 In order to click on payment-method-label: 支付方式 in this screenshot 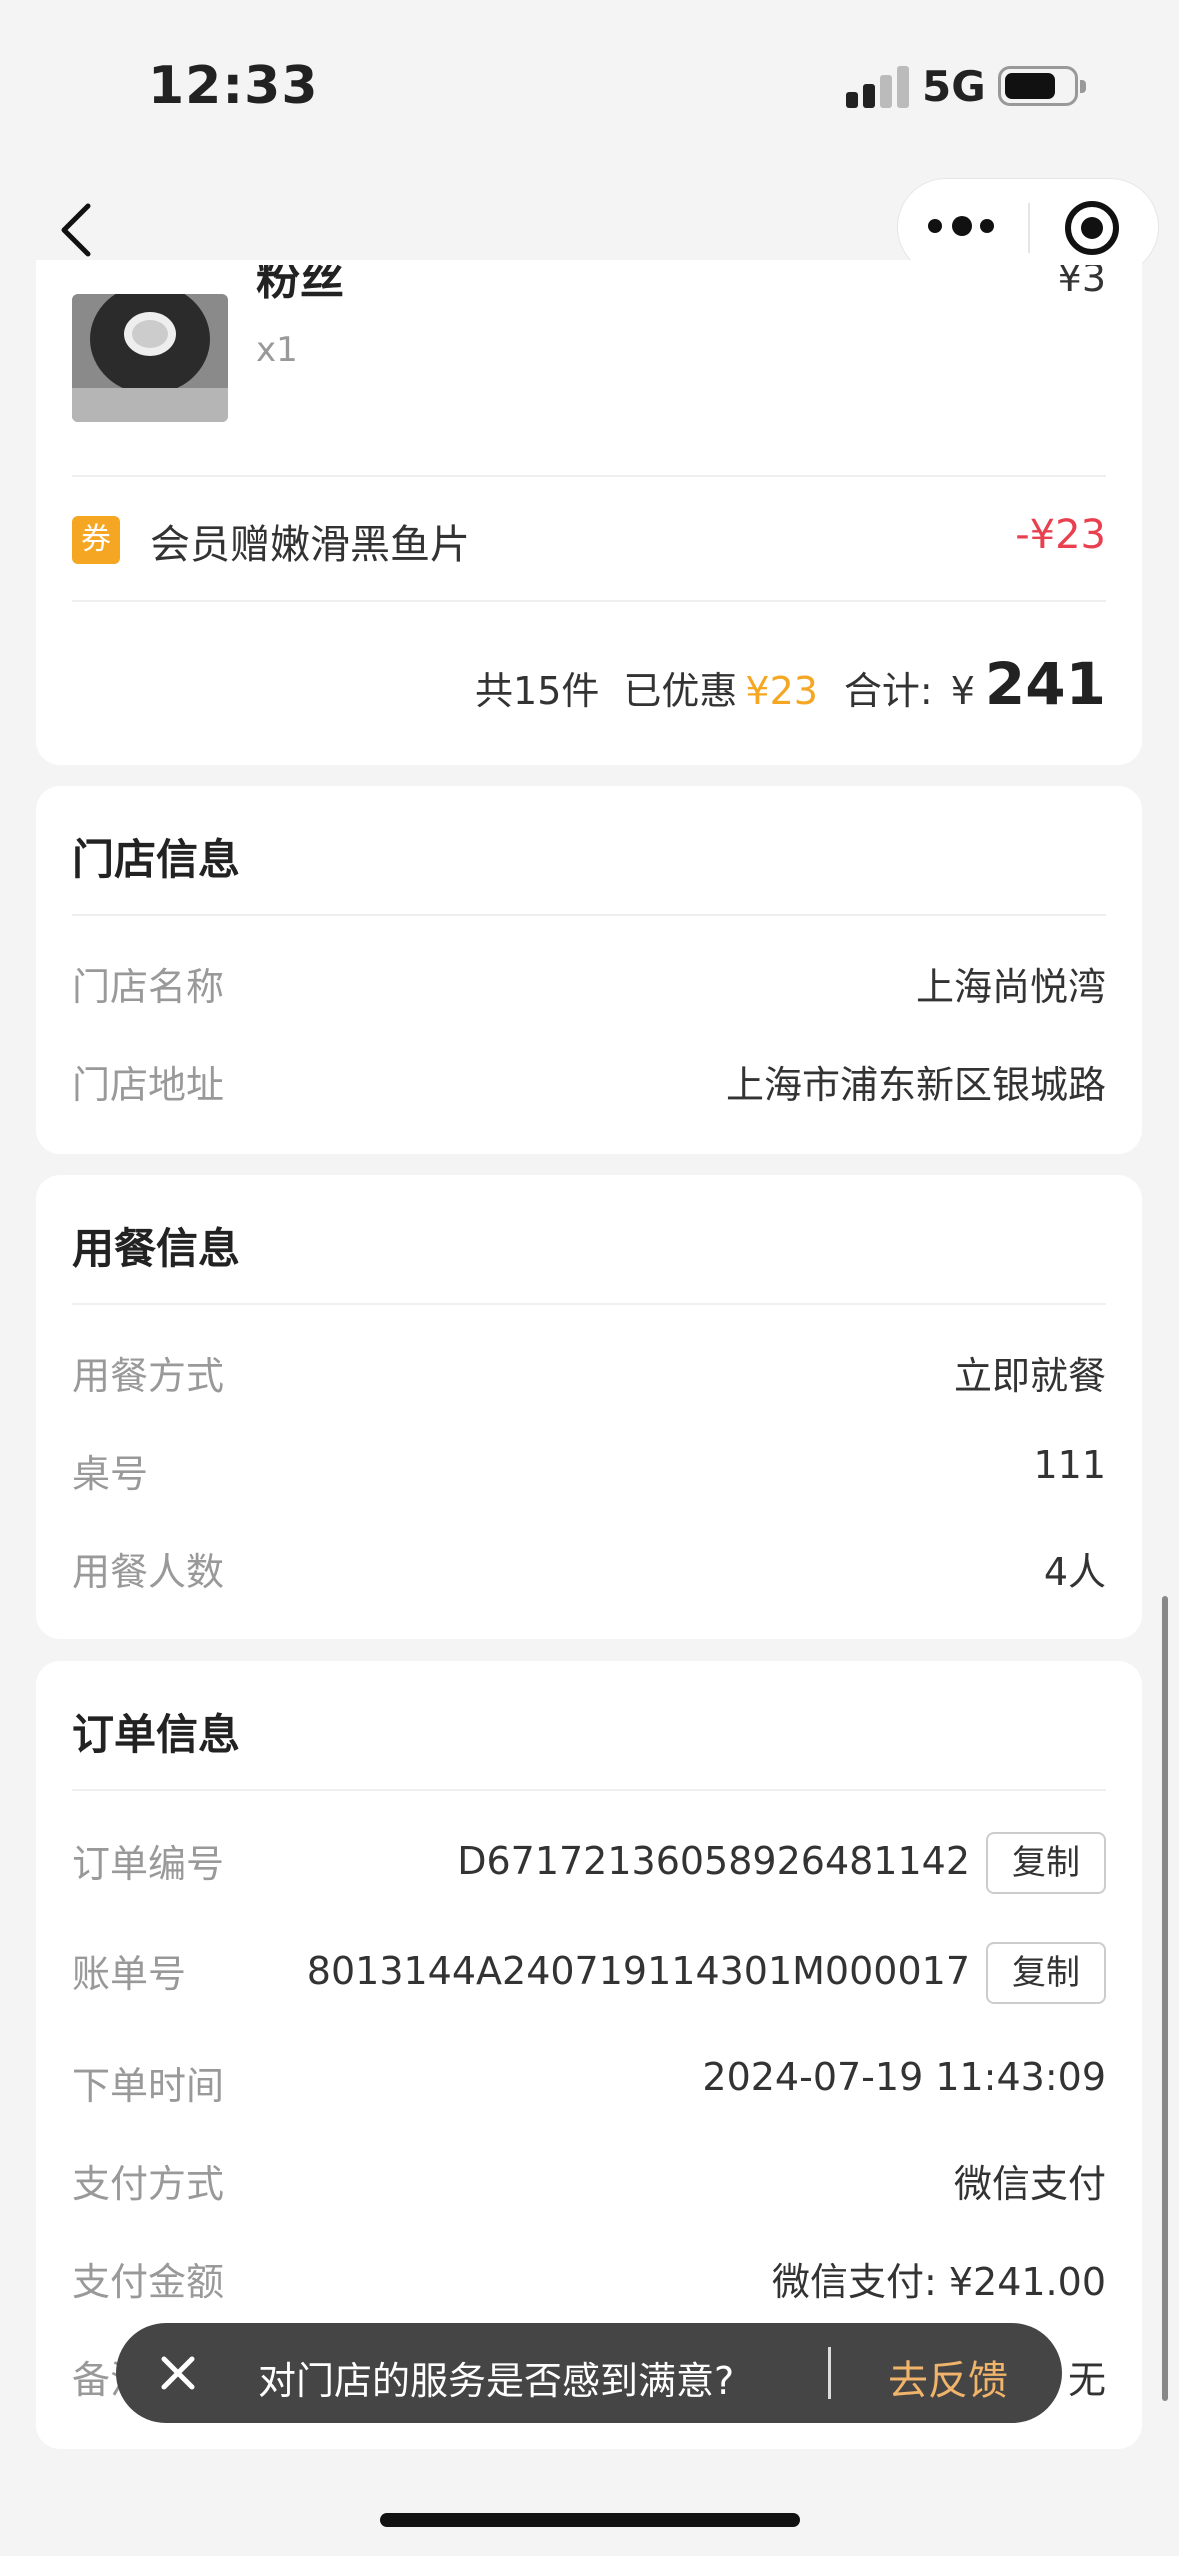, I will do `click(148, 2184)`.